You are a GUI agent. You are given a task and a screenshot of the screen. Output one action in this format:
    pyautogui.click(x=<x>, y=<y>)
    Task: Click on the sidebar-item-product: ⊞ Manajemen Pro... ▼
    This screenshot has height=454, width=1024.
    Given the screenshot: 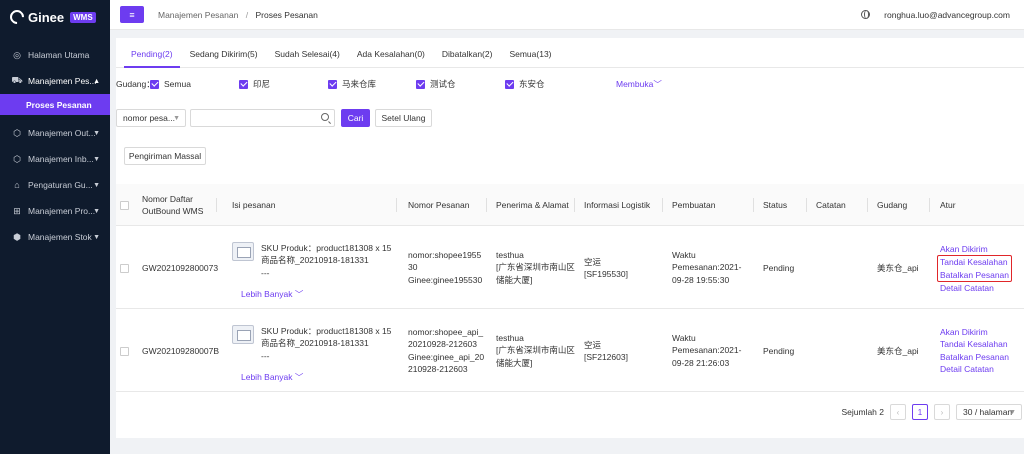 What is the action you would take?
    pyautogui.click(x=55, y=211)
    